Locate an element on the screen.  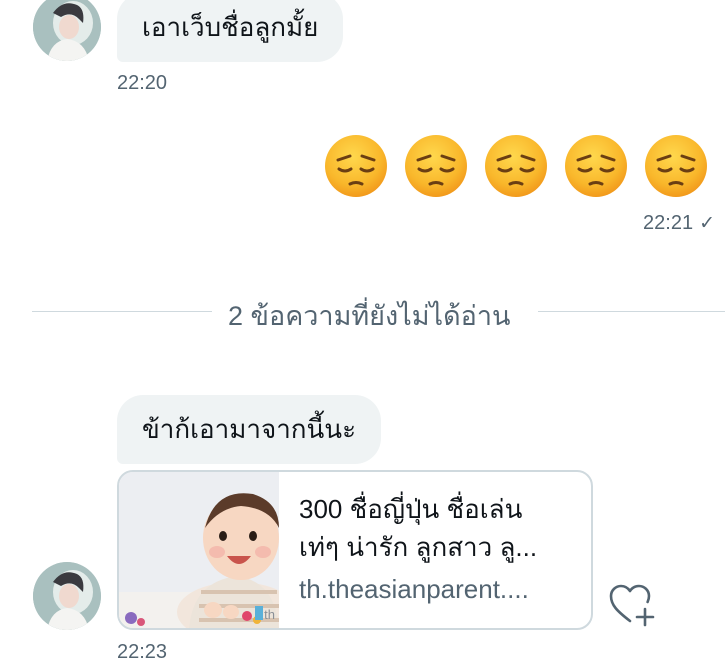
thumbnail-watermark: th is located at coordinates (269, 614).